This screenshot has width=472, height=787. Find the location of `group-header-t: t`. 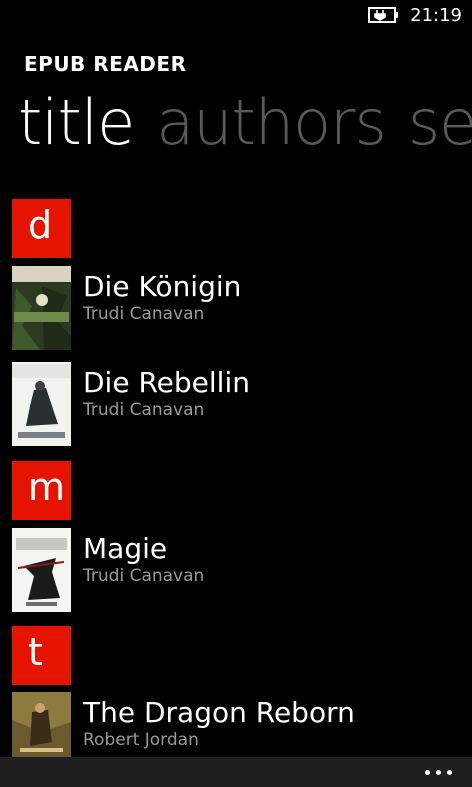

group-header-t: t is located at coordinates (41, 655).